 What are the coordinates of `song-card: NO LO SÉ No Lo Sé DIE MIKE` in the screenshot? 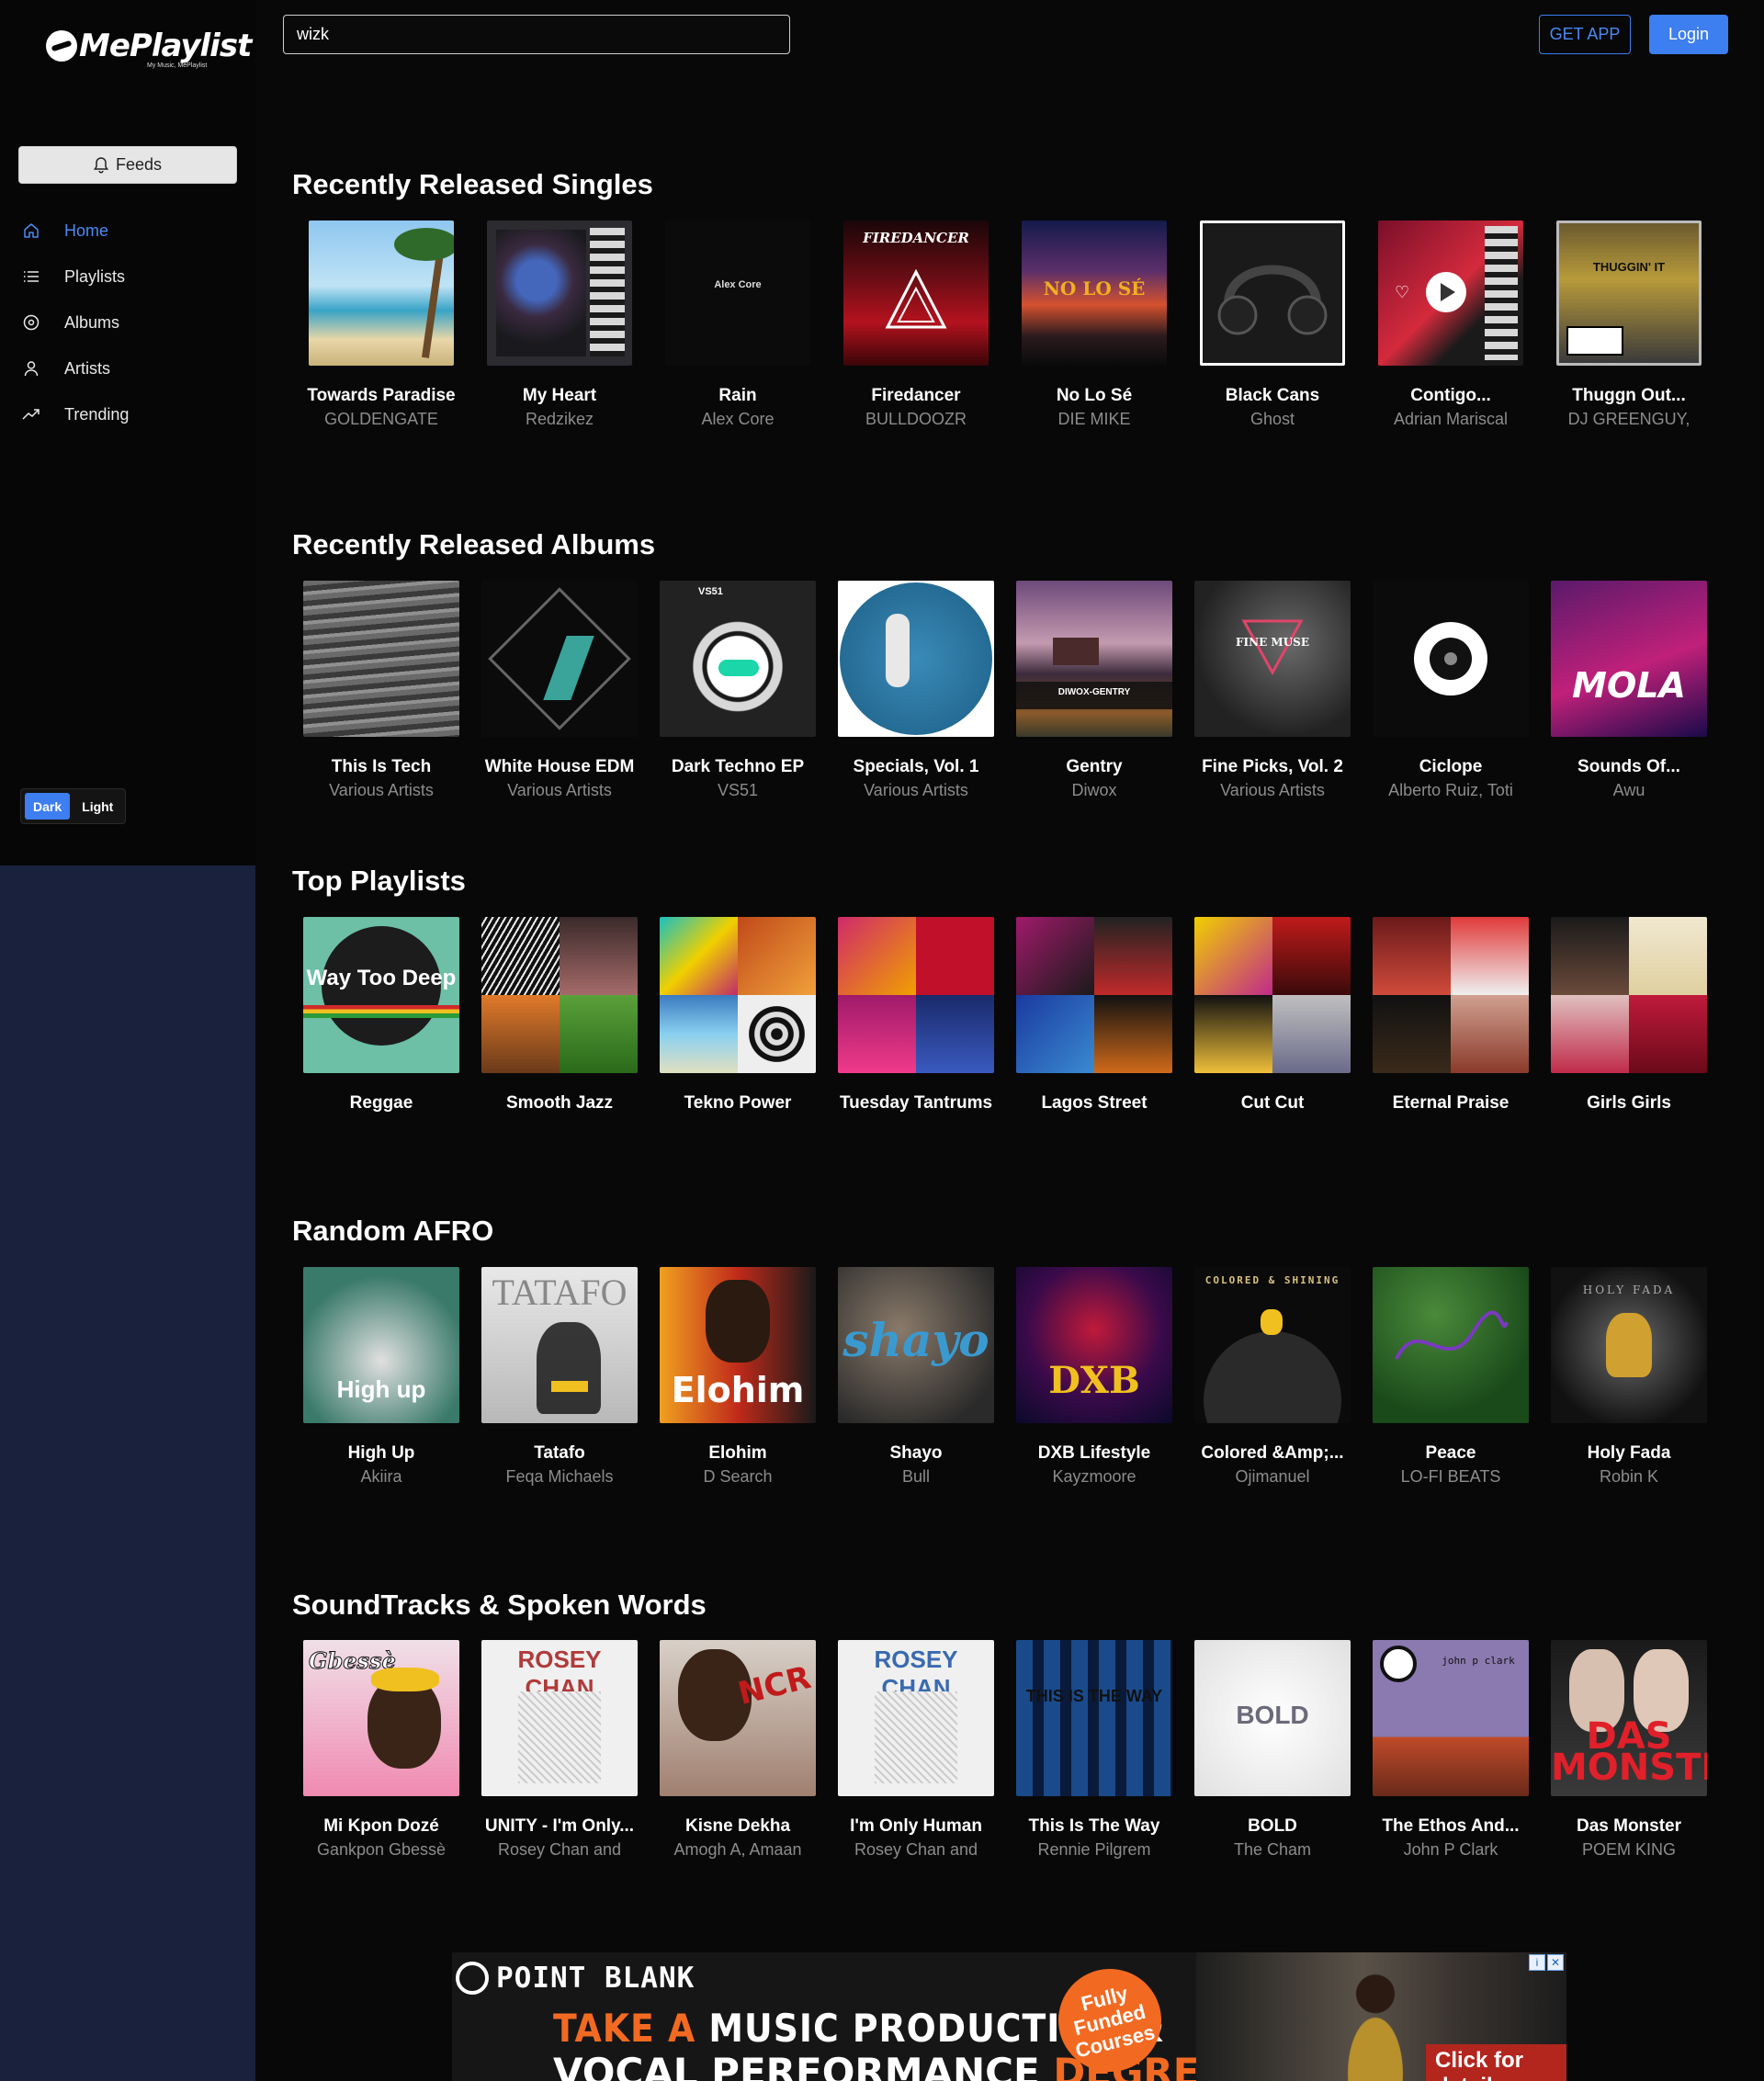 It's located at (1094, 325).